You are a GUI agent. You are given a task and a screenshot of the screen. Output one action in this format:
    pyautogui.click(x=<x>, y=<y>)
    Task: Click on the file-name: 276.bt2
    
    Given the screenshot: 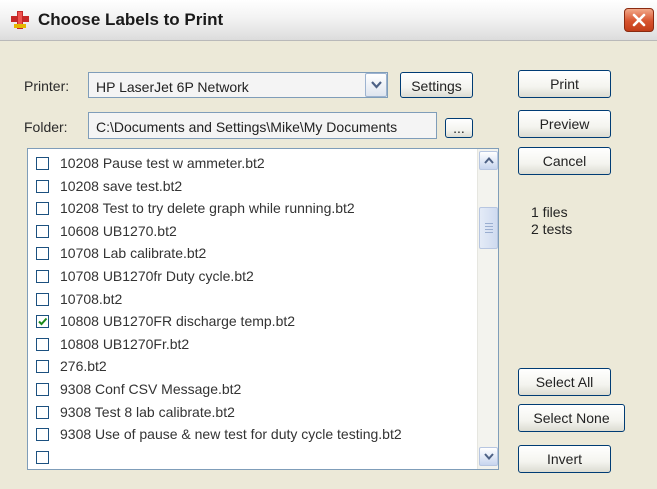 What is the action you would take?
    pyautogui.click(x=83, y=366)
    